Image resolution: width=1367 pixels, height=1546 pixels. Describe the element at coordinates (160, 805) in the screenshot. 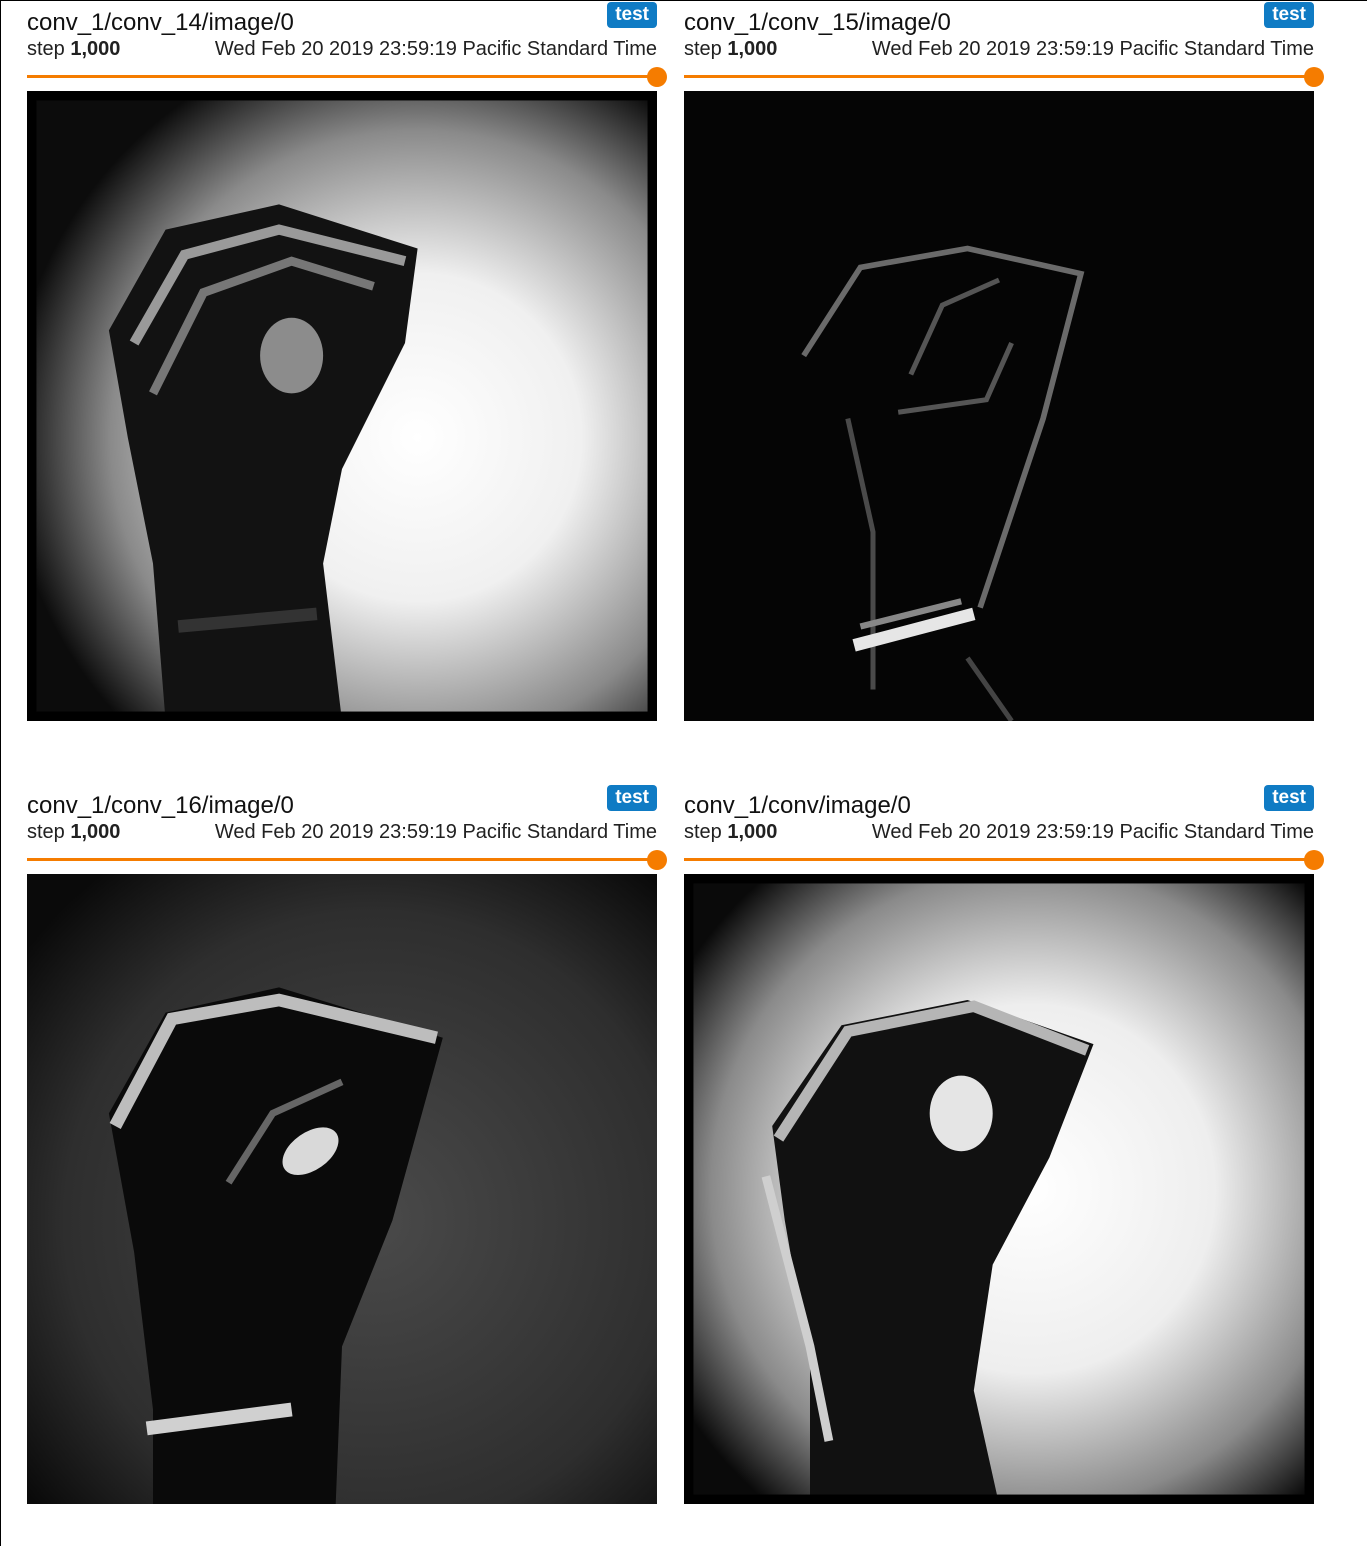

I see `card-title: conv_1/conv_16/image/0` at that location.